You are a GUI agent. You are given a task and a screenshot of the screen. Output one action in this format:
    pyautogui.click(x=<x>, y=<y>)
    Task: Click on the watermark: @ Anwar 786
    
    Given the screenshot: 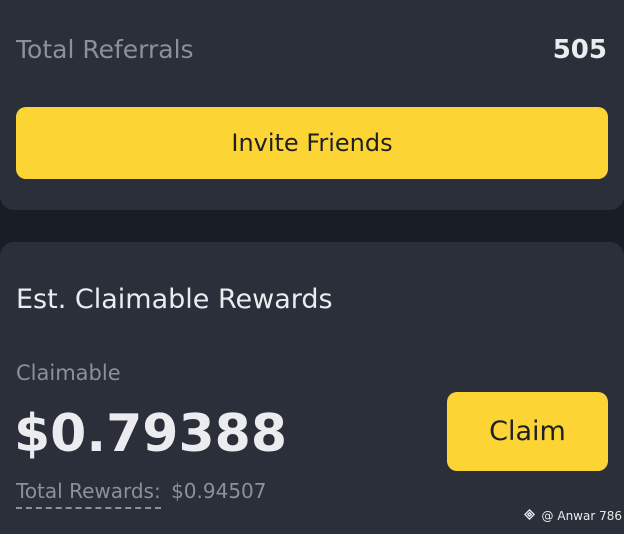 What is the action you would take?
    pyautogui.click(x=572, y=516)
    